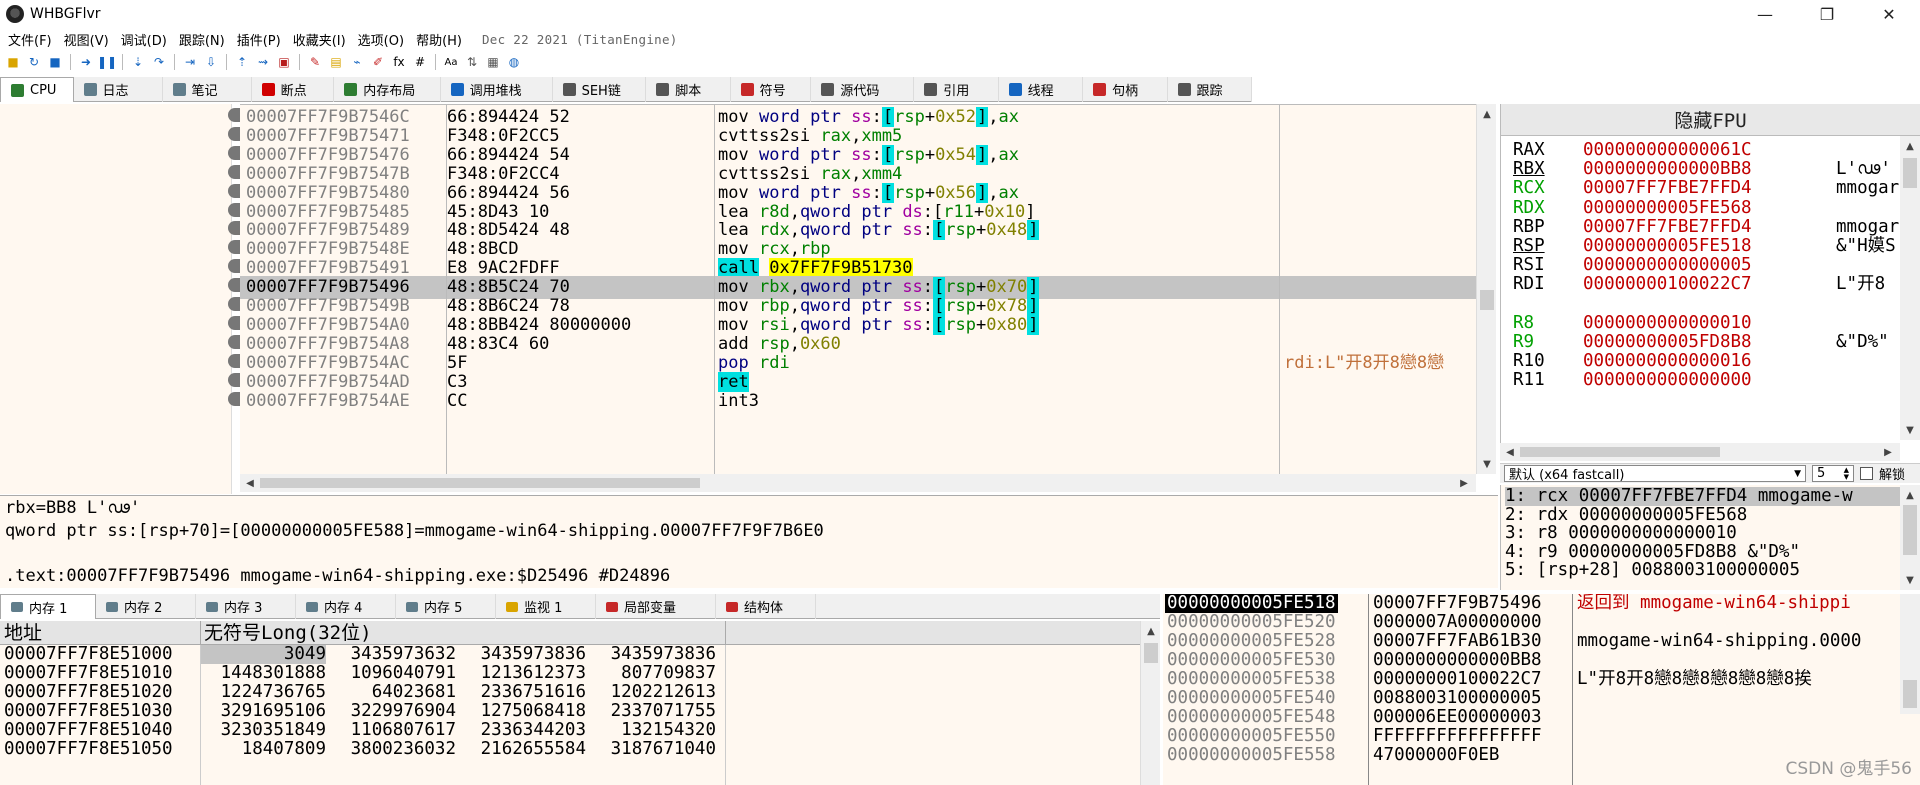 This screenshot has height=785, width=1920. I want to click on restart-icon: ↻, so click(34, 62).